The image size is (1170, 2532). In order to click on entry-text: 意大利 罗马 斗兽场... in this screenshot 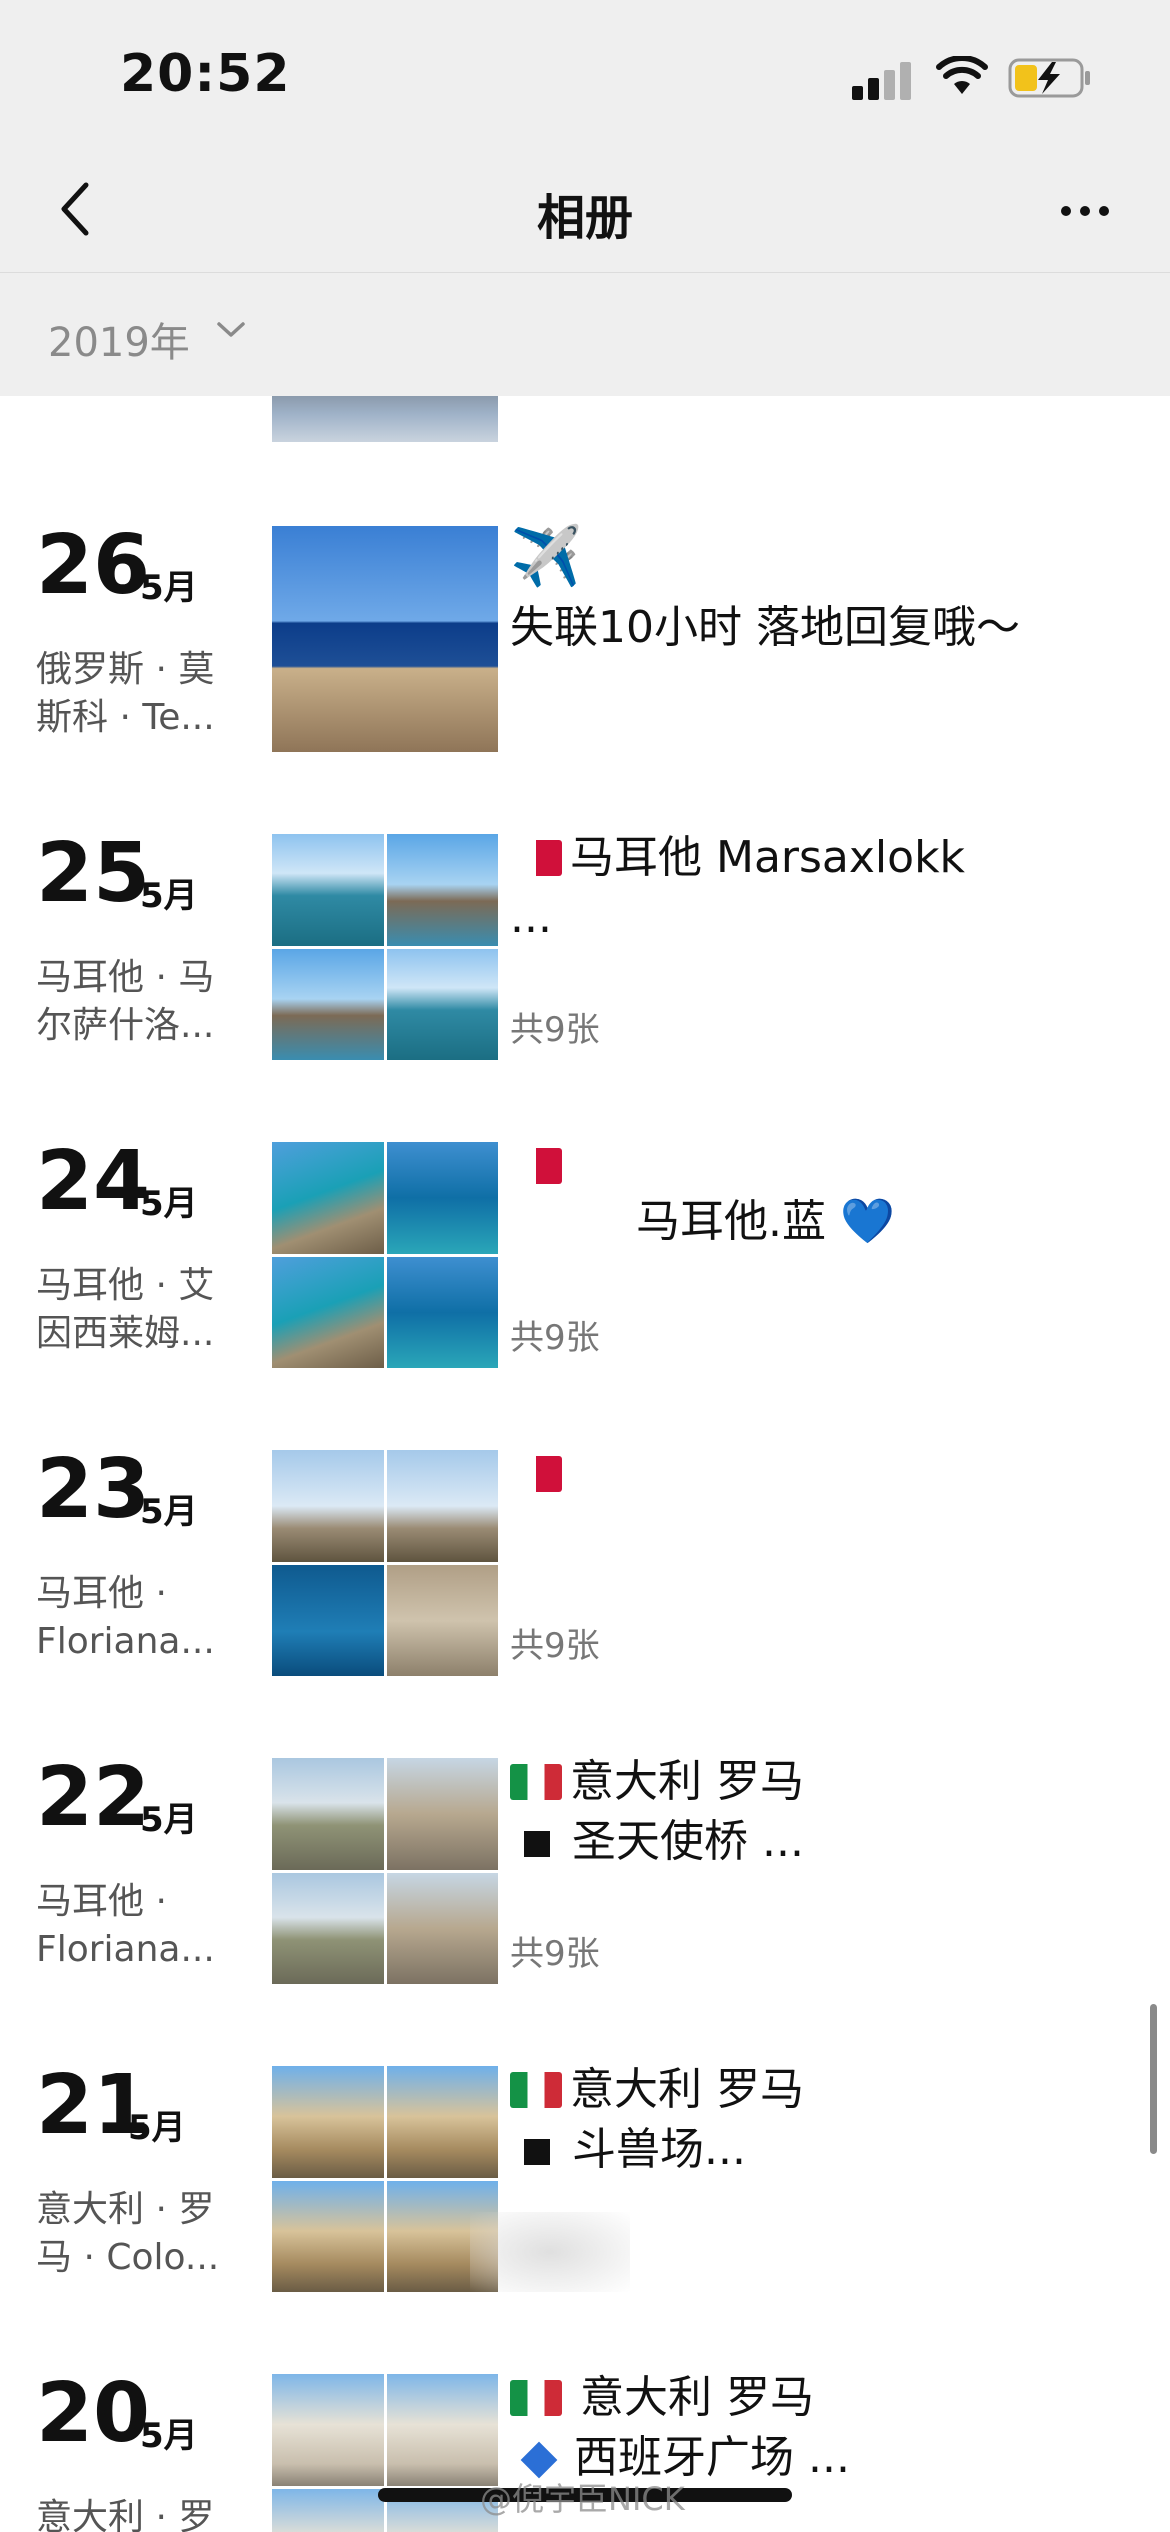, I will do `click(830, 2120)`.